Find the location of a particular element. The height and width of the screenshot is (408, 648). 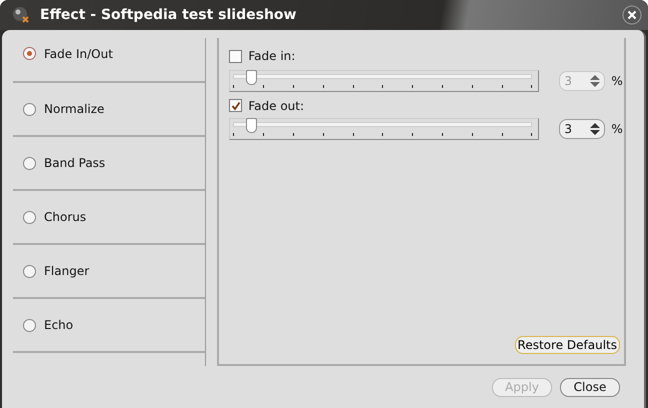

fade-checkbox: Fade out: is located at coordinates (266, 106).